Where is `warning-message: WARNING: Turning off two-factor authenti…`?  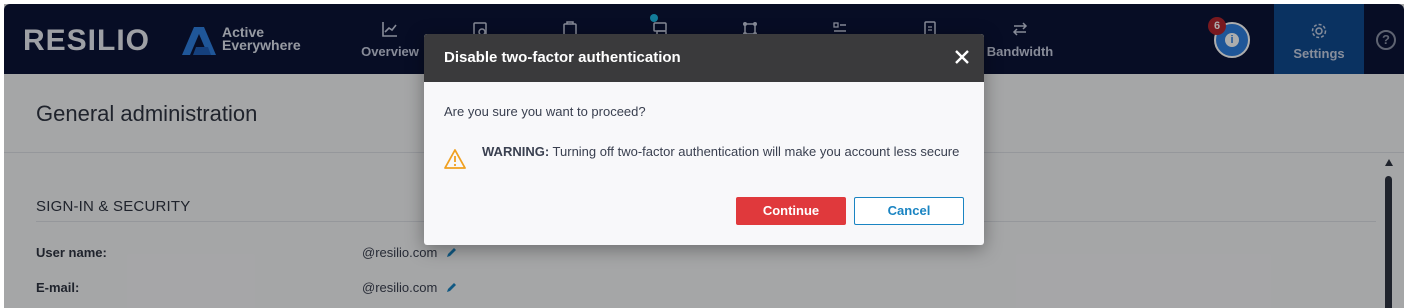
warning-message: WARNING: Turning off two-factor authenti… is located at coordinates (722, 151).